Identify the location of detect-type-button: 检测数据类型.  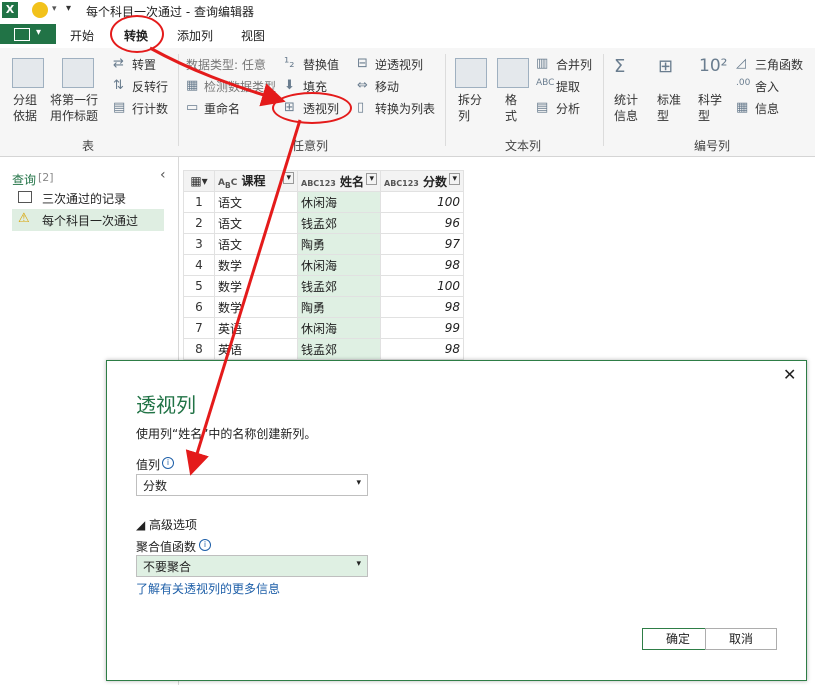
(240, 86).